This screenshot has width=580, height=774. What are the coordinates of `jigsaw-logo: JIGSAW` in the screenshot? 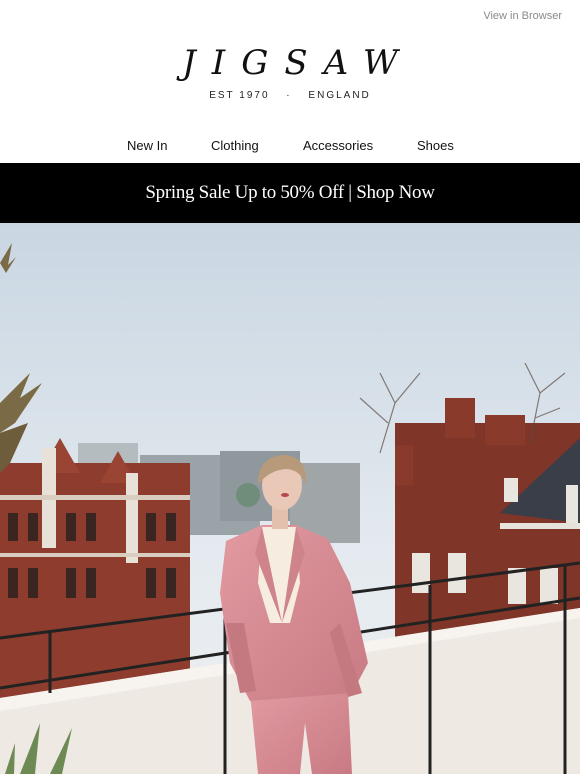 It's located at (290, 63).